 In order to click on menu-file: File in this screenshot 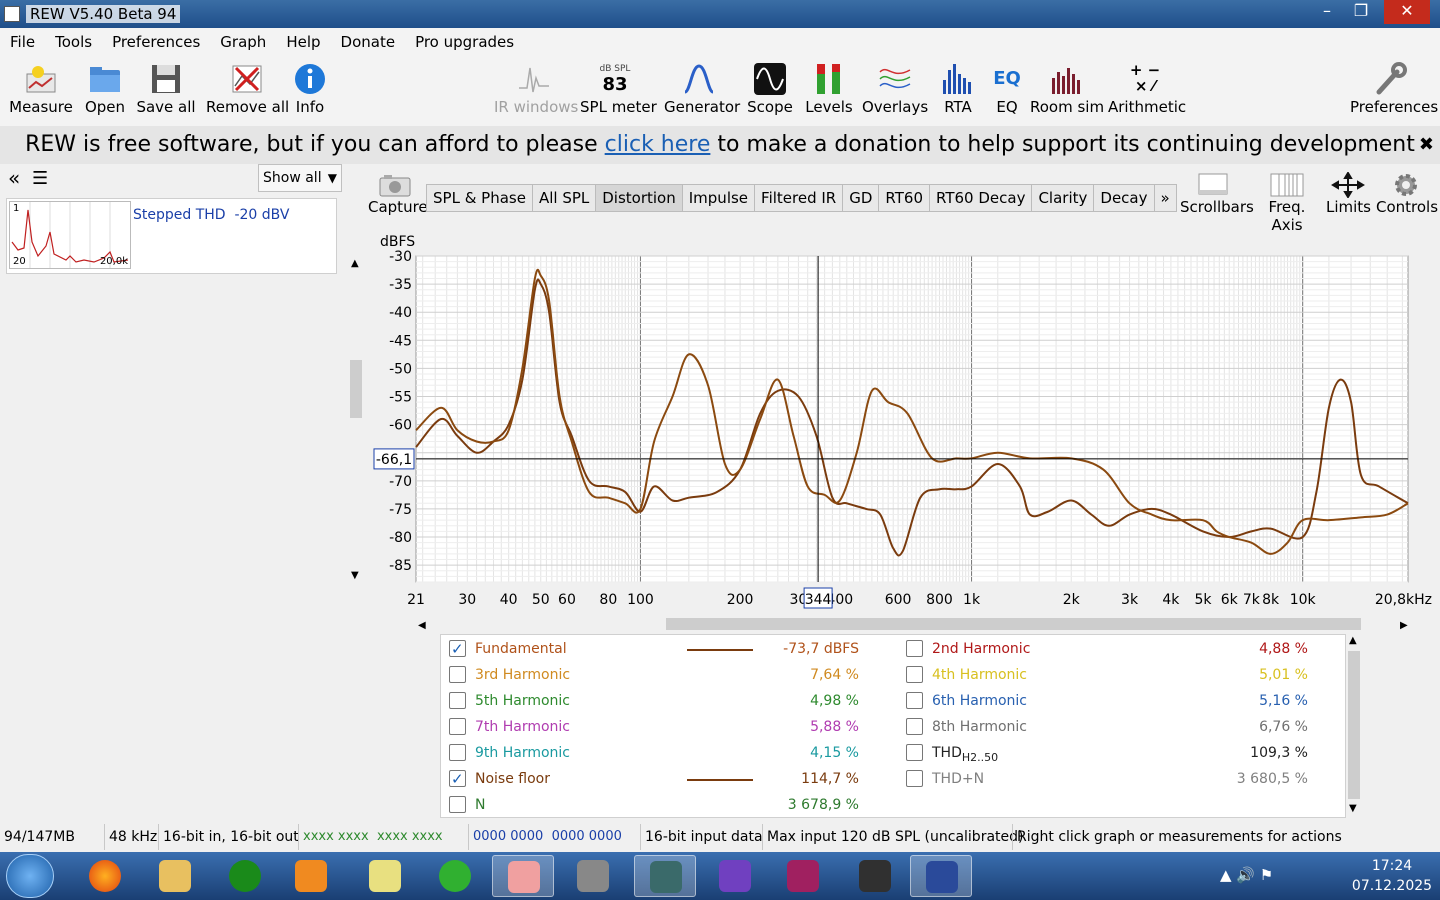, I will do `click(22, 42)`.